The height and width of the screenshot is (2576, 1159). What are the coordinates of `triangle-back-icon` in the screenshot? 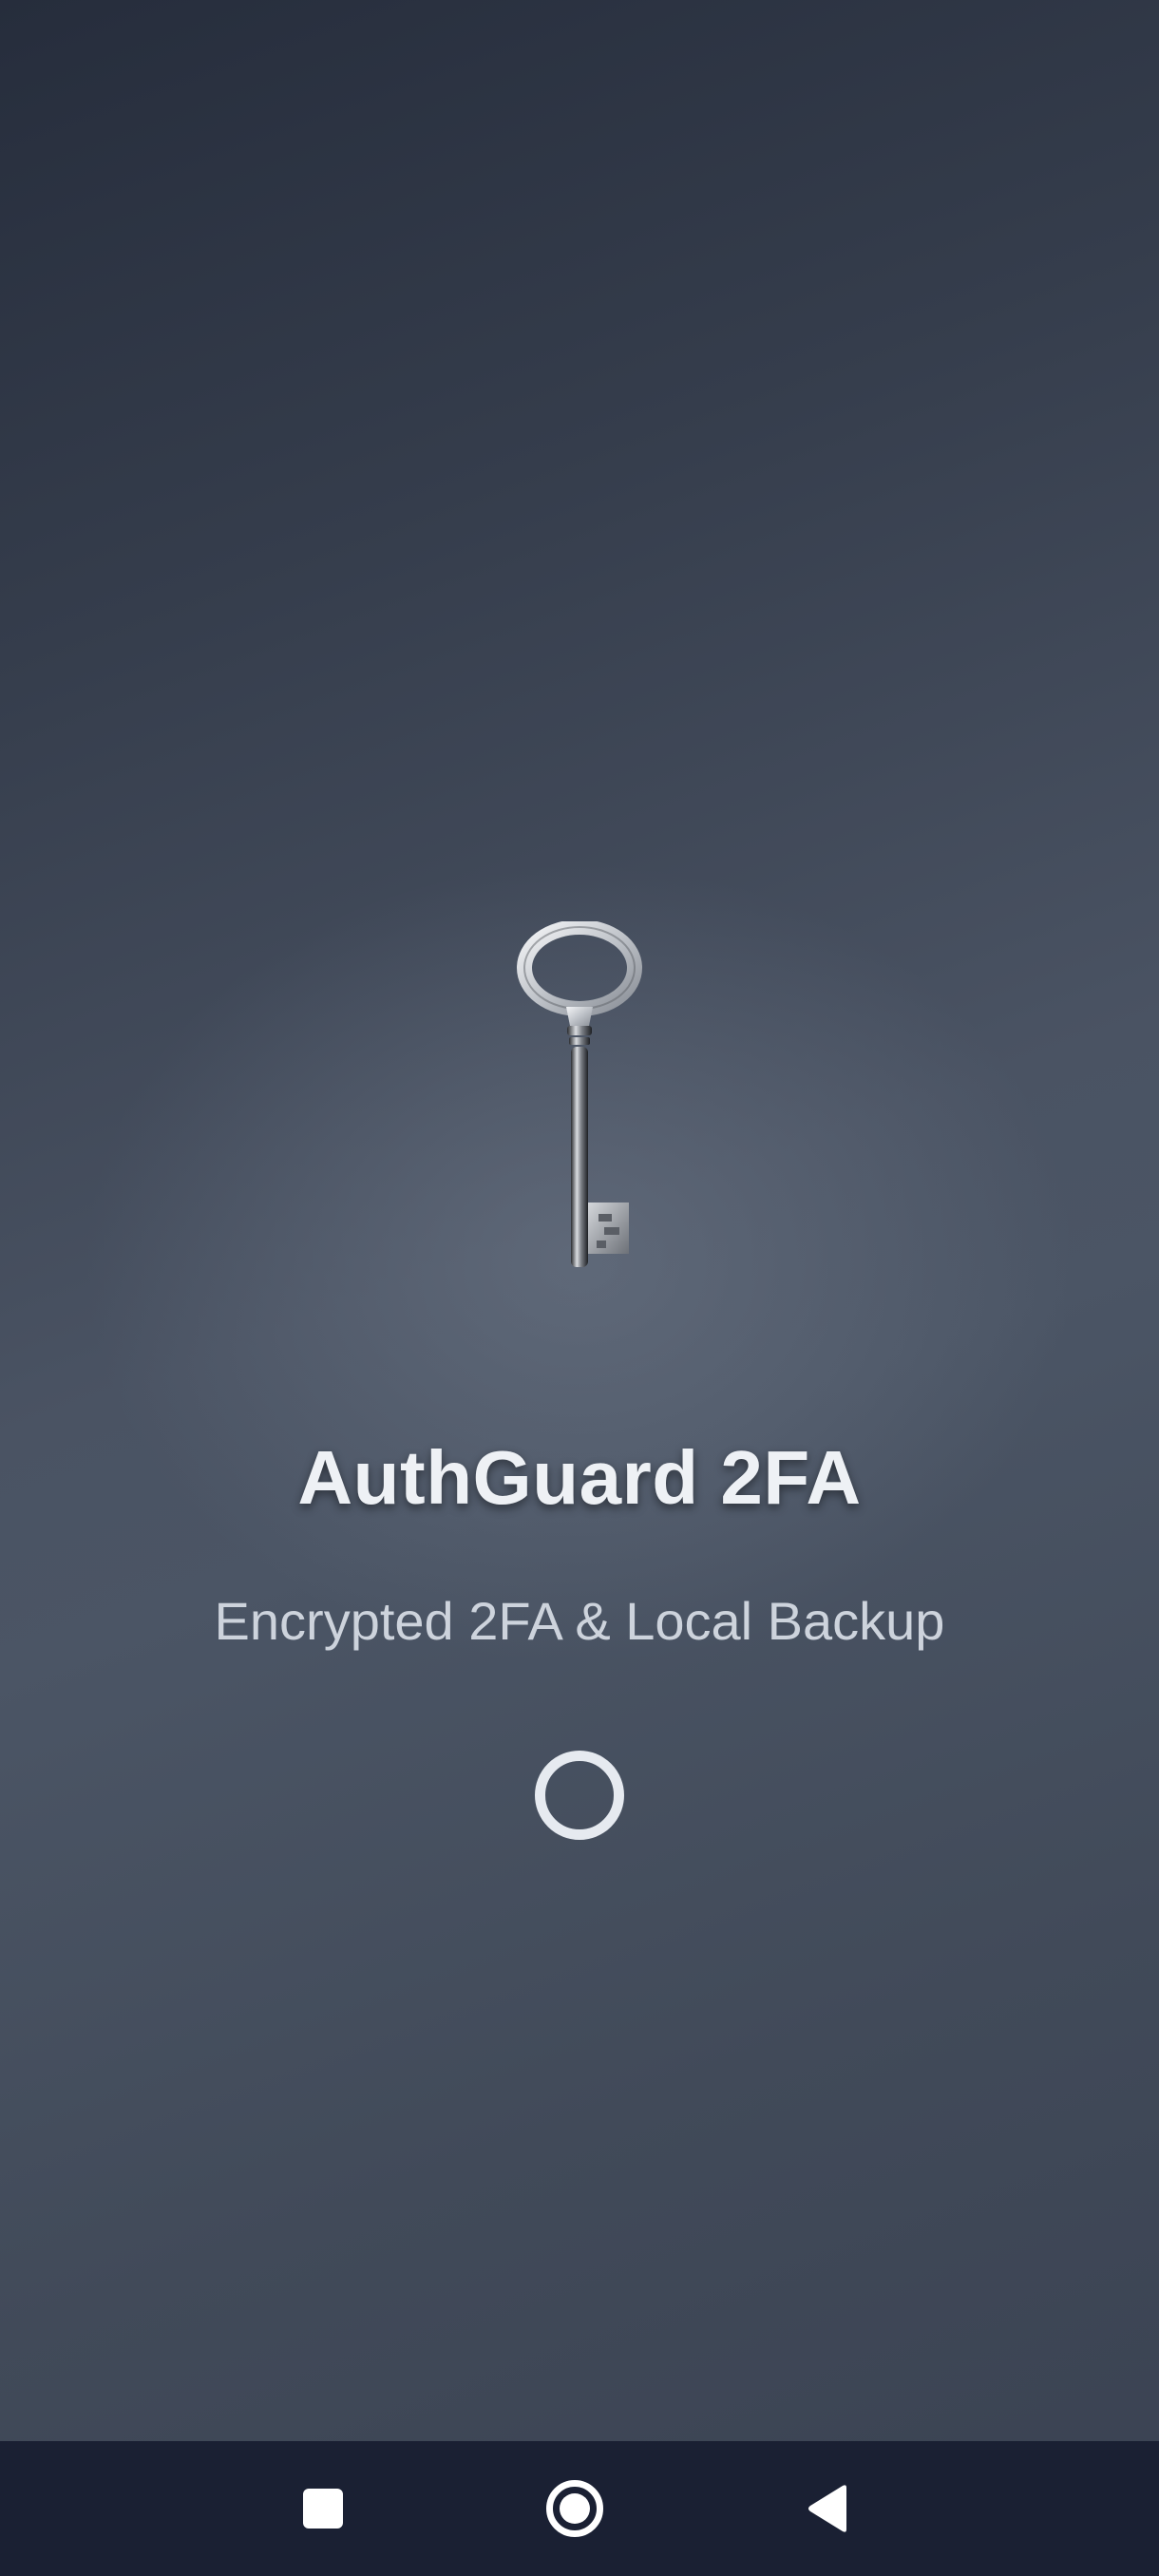 It's located at (827, 2508).